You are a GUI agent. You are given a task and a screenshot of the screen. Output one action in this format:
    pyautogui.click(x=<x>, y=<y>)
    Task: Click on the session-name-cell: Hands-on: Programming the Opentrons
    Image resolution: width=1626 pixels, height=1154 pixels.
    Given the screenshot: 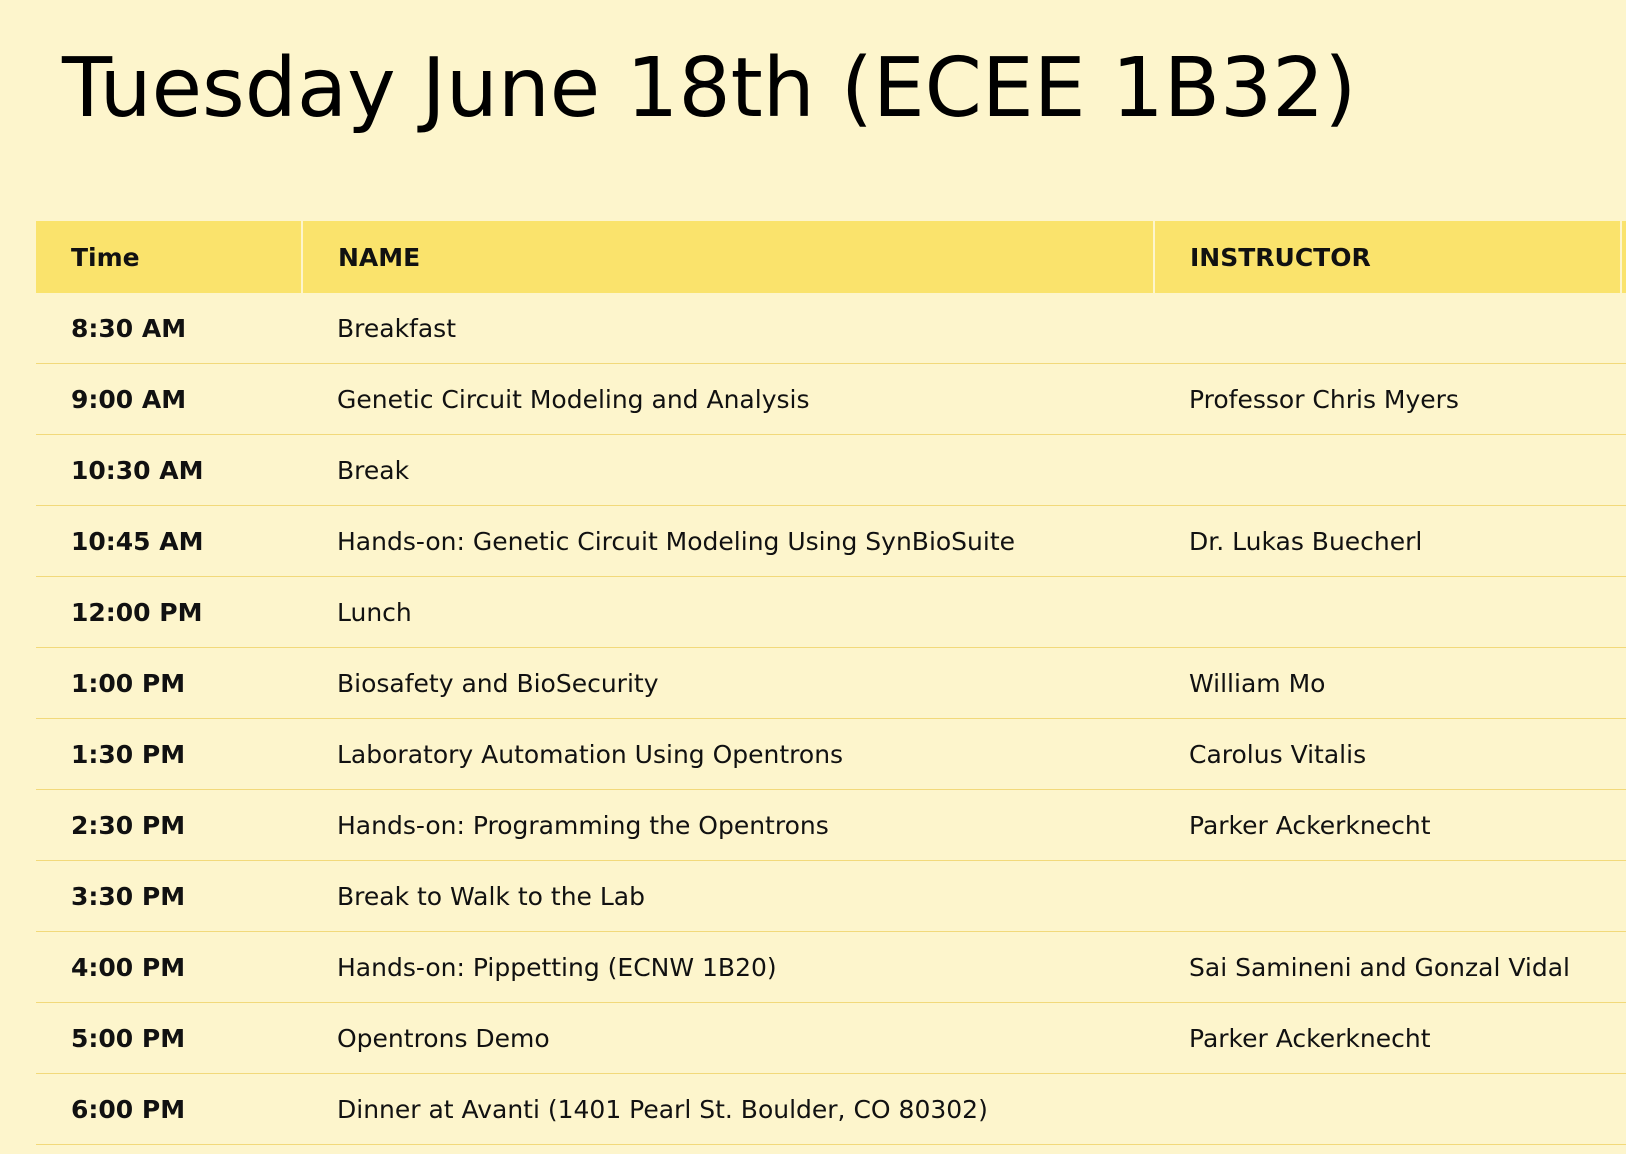 What is the action you would take?
    pyautogui.click(x=728, y=825)
    